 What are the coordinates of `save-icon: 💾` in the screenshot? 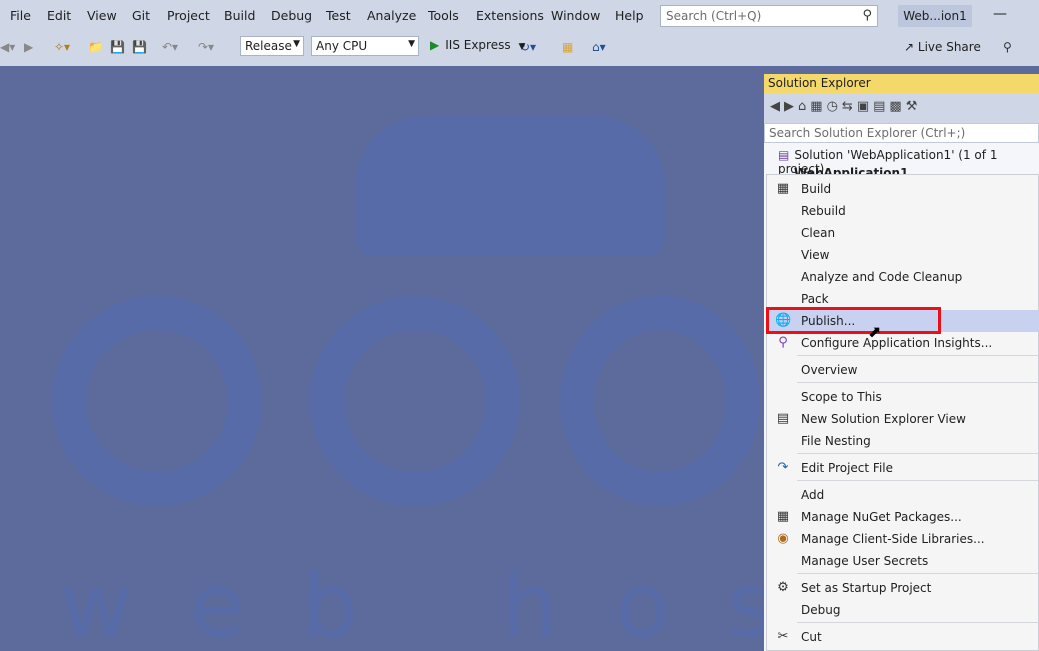 It's located at (117, 49).